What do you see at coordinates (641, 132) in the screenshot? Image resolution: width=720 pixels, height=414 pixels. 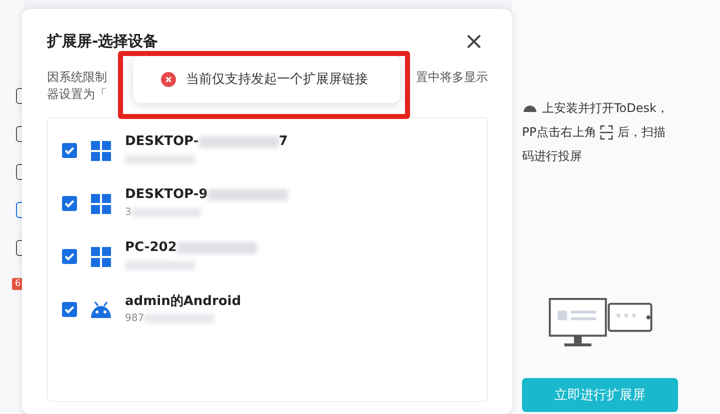 I see `instruction-text: 后，扫描` at bounding box center [641, 132].